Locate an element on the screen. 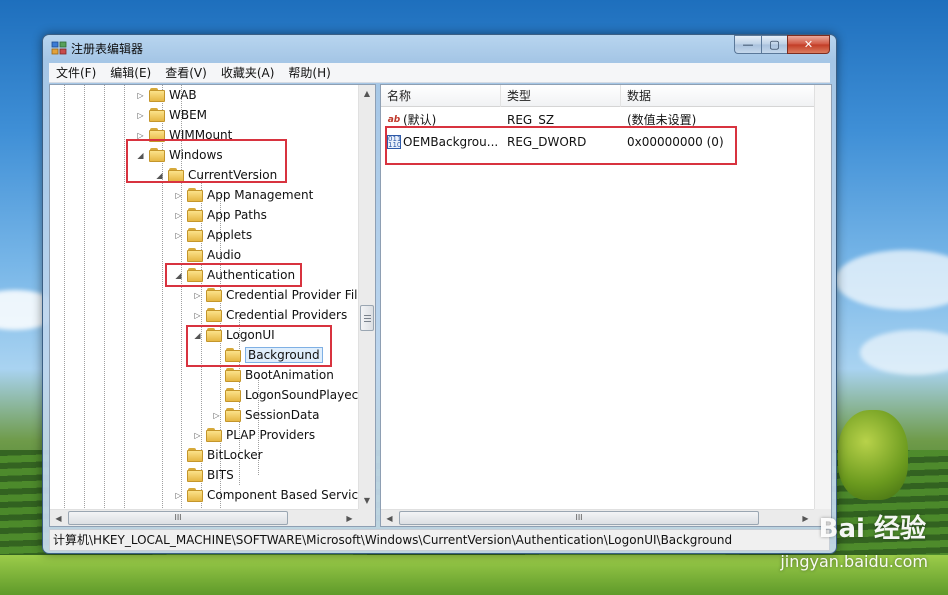  tree-item-wbem: ▷ WBEM is located at coordinates (171, 115).